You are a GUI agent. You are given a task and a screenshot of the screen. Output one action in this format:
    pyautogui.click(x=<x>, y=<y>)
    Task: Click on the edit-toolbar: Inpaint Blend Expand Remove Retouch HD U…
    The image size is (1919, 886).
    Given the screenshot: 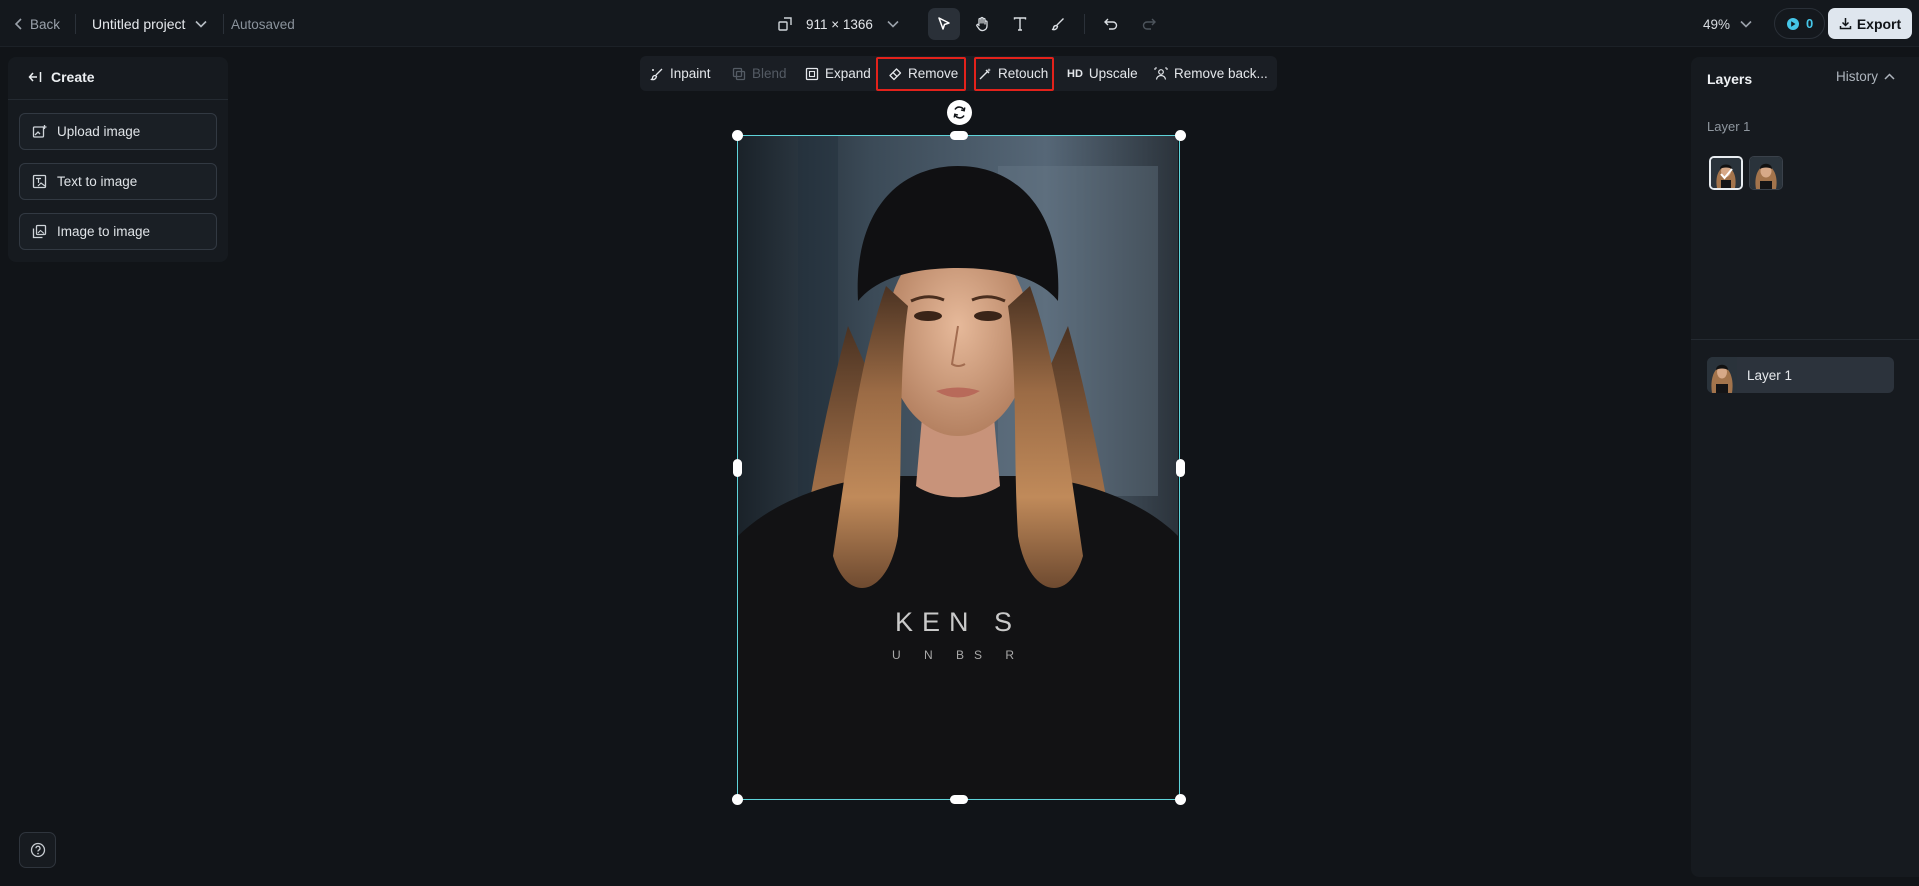 What is the action you would take?
    pyautogui.click(x=958, y=73)
    